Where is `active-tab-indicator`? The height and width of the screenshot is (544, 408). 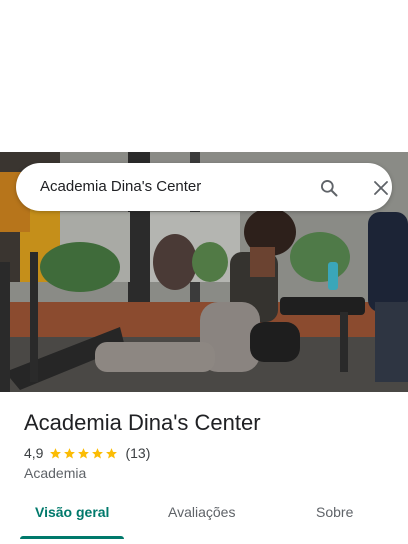
active-tab-indicator is located at coordinates (72, 537).